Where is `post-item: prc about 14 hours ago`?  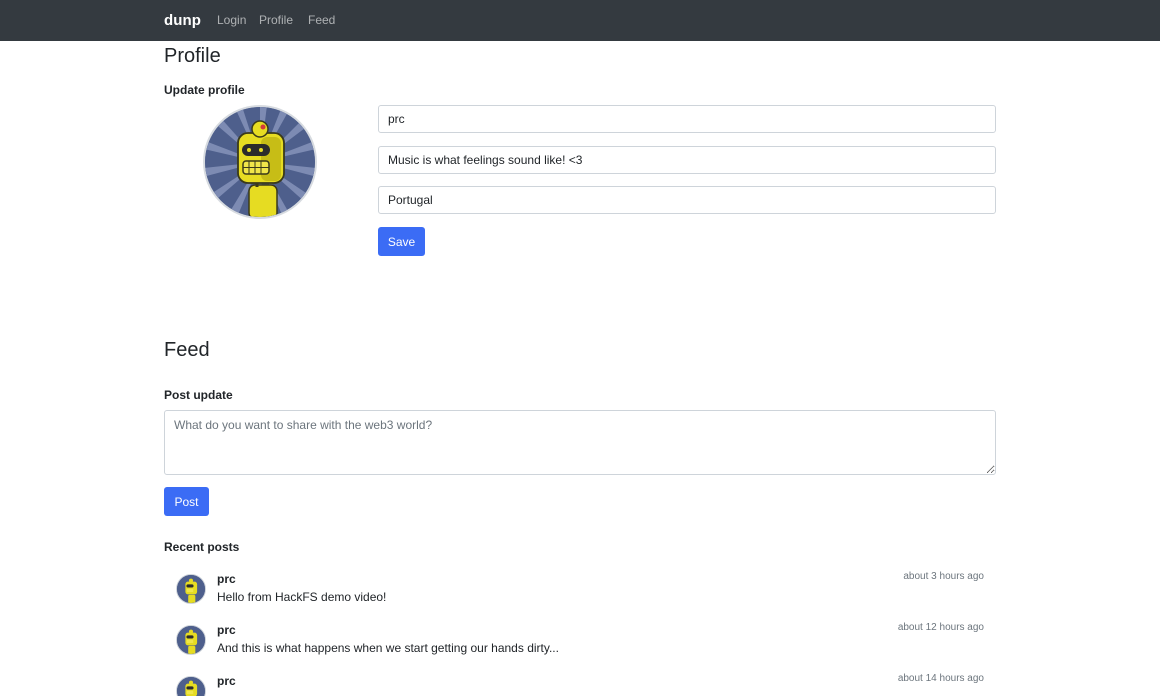
post-item: prc about 14 hours ago is located at coordinates (580, 683).